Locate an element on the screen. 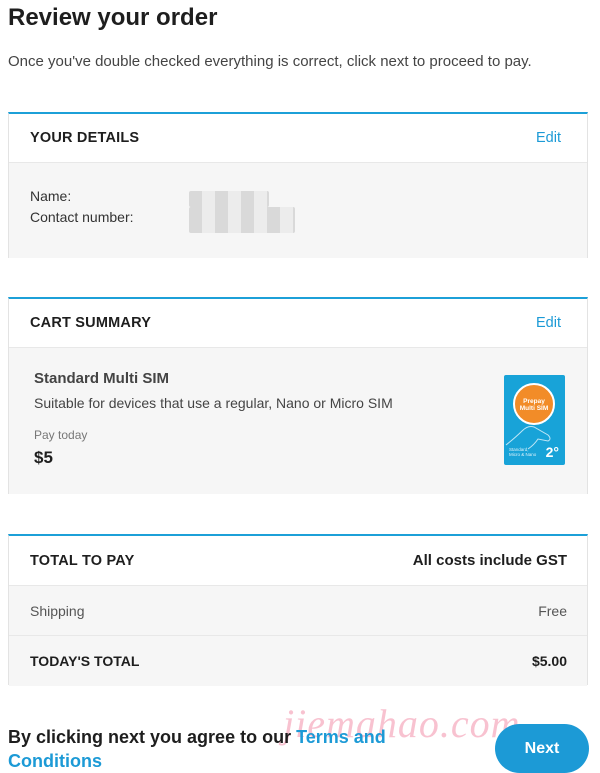 The height and width of the screenshot is (773, 600). todays-total-value: $5.00 is located at coordinates (549, 661).